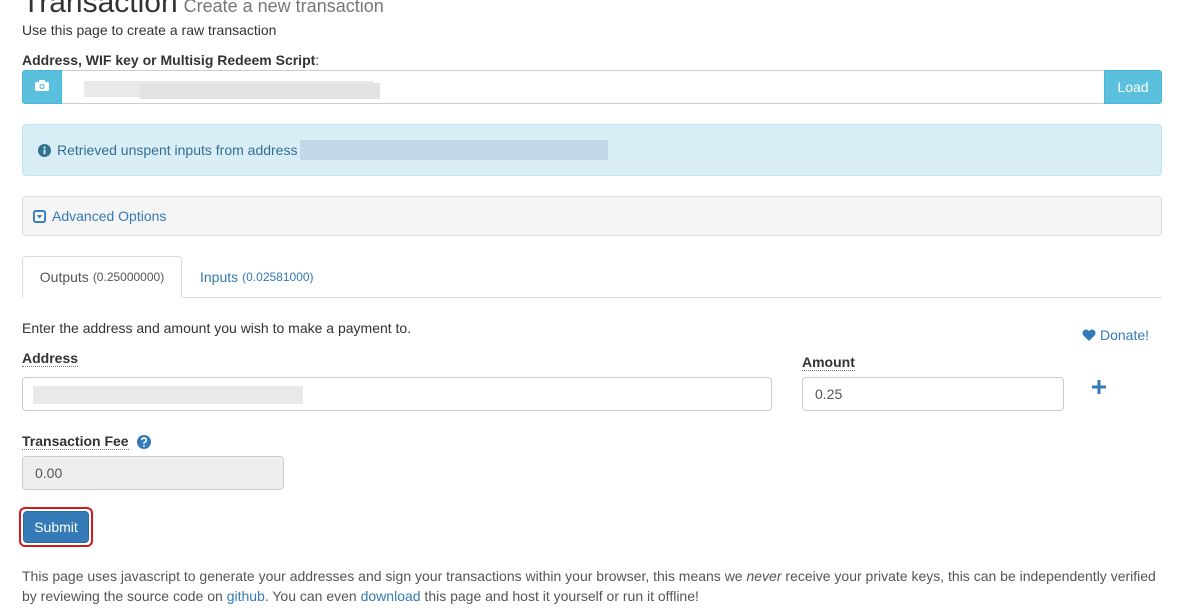 Image resolution: width=1200 pixels, height=610 pixels. I want to click on advanced-options-label: Advanced Options, so click(109, 216).